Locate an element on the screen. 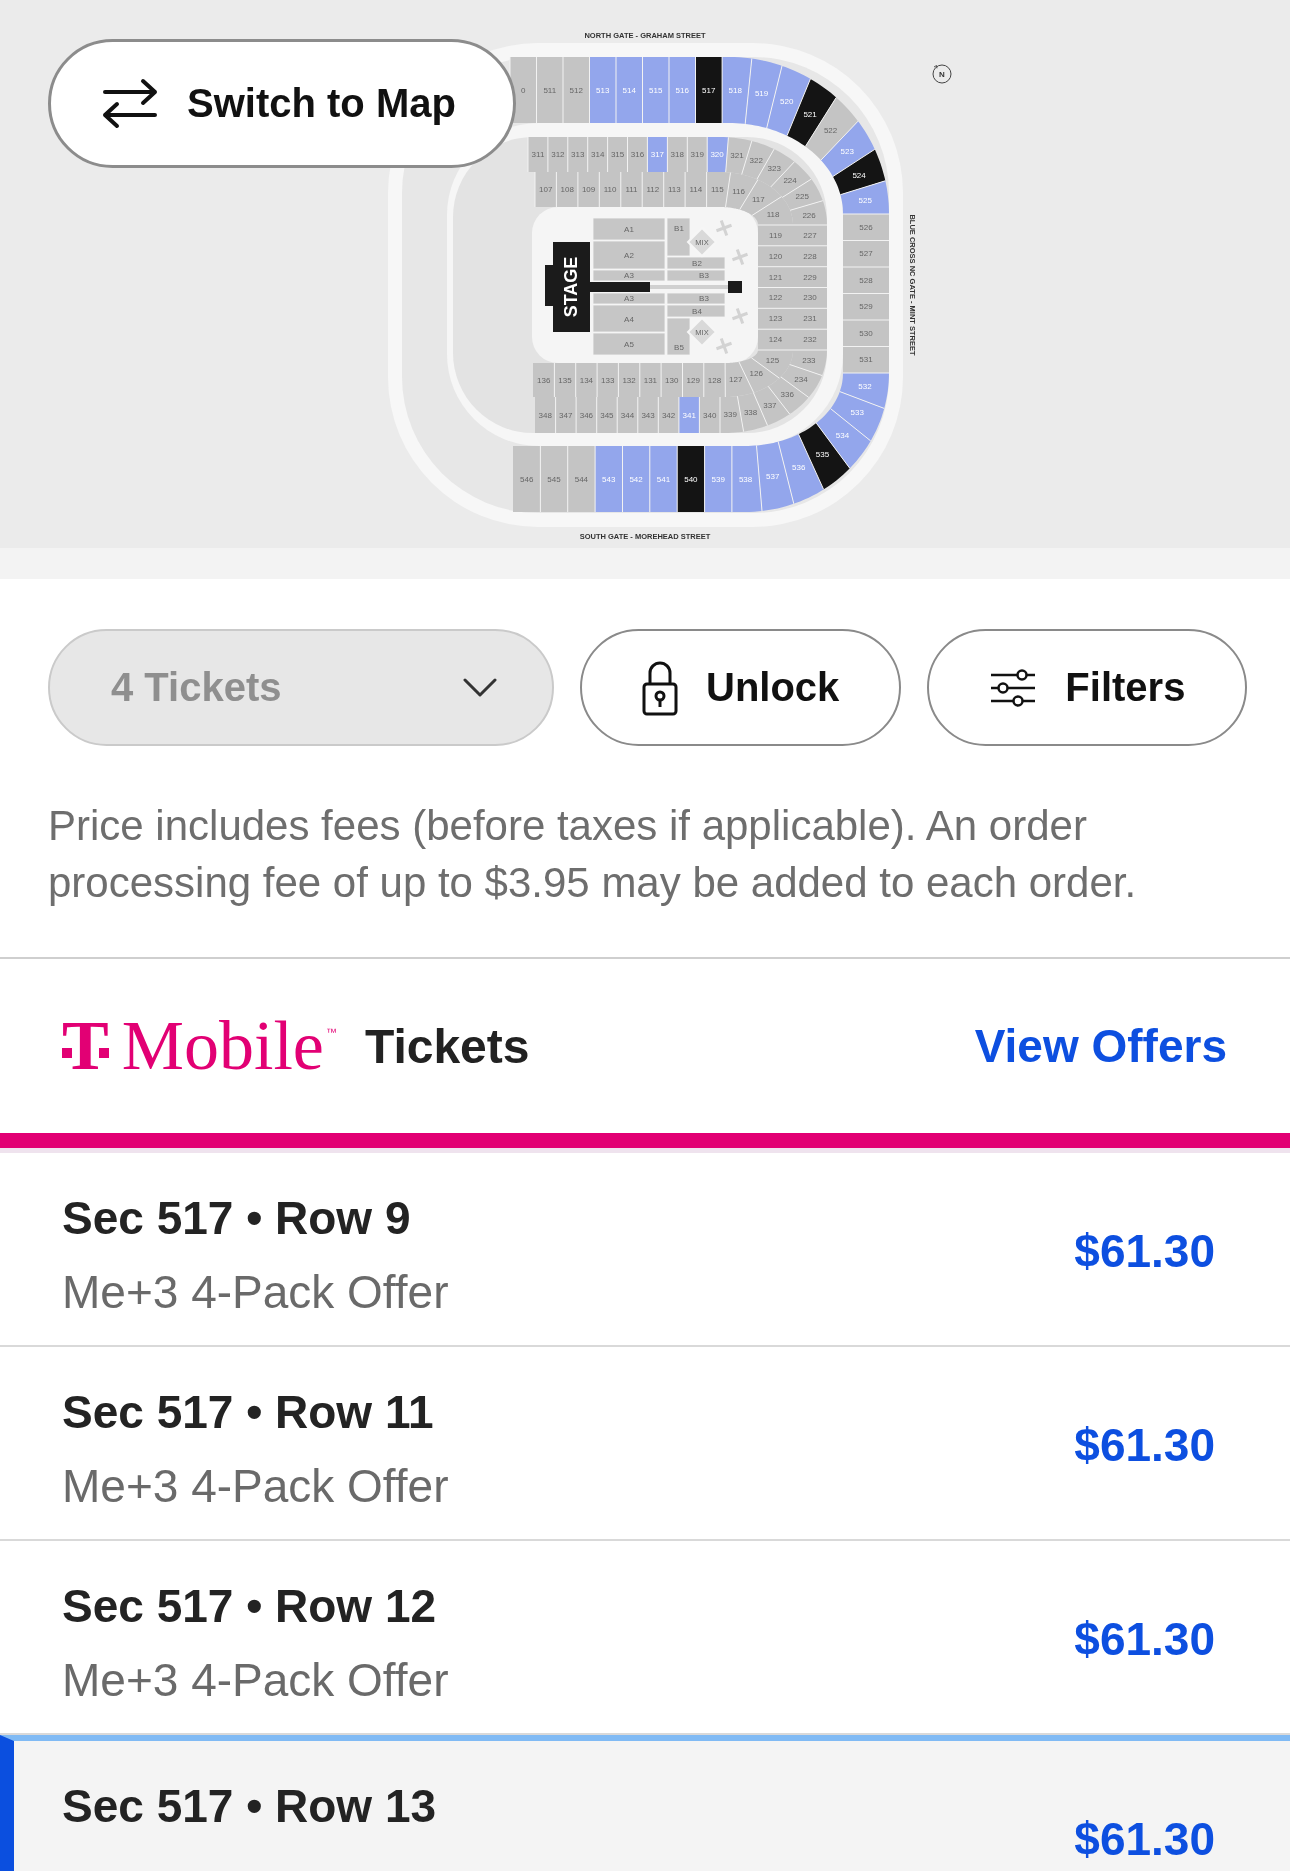  section-number: 529 is located at coordinates (866, 307).